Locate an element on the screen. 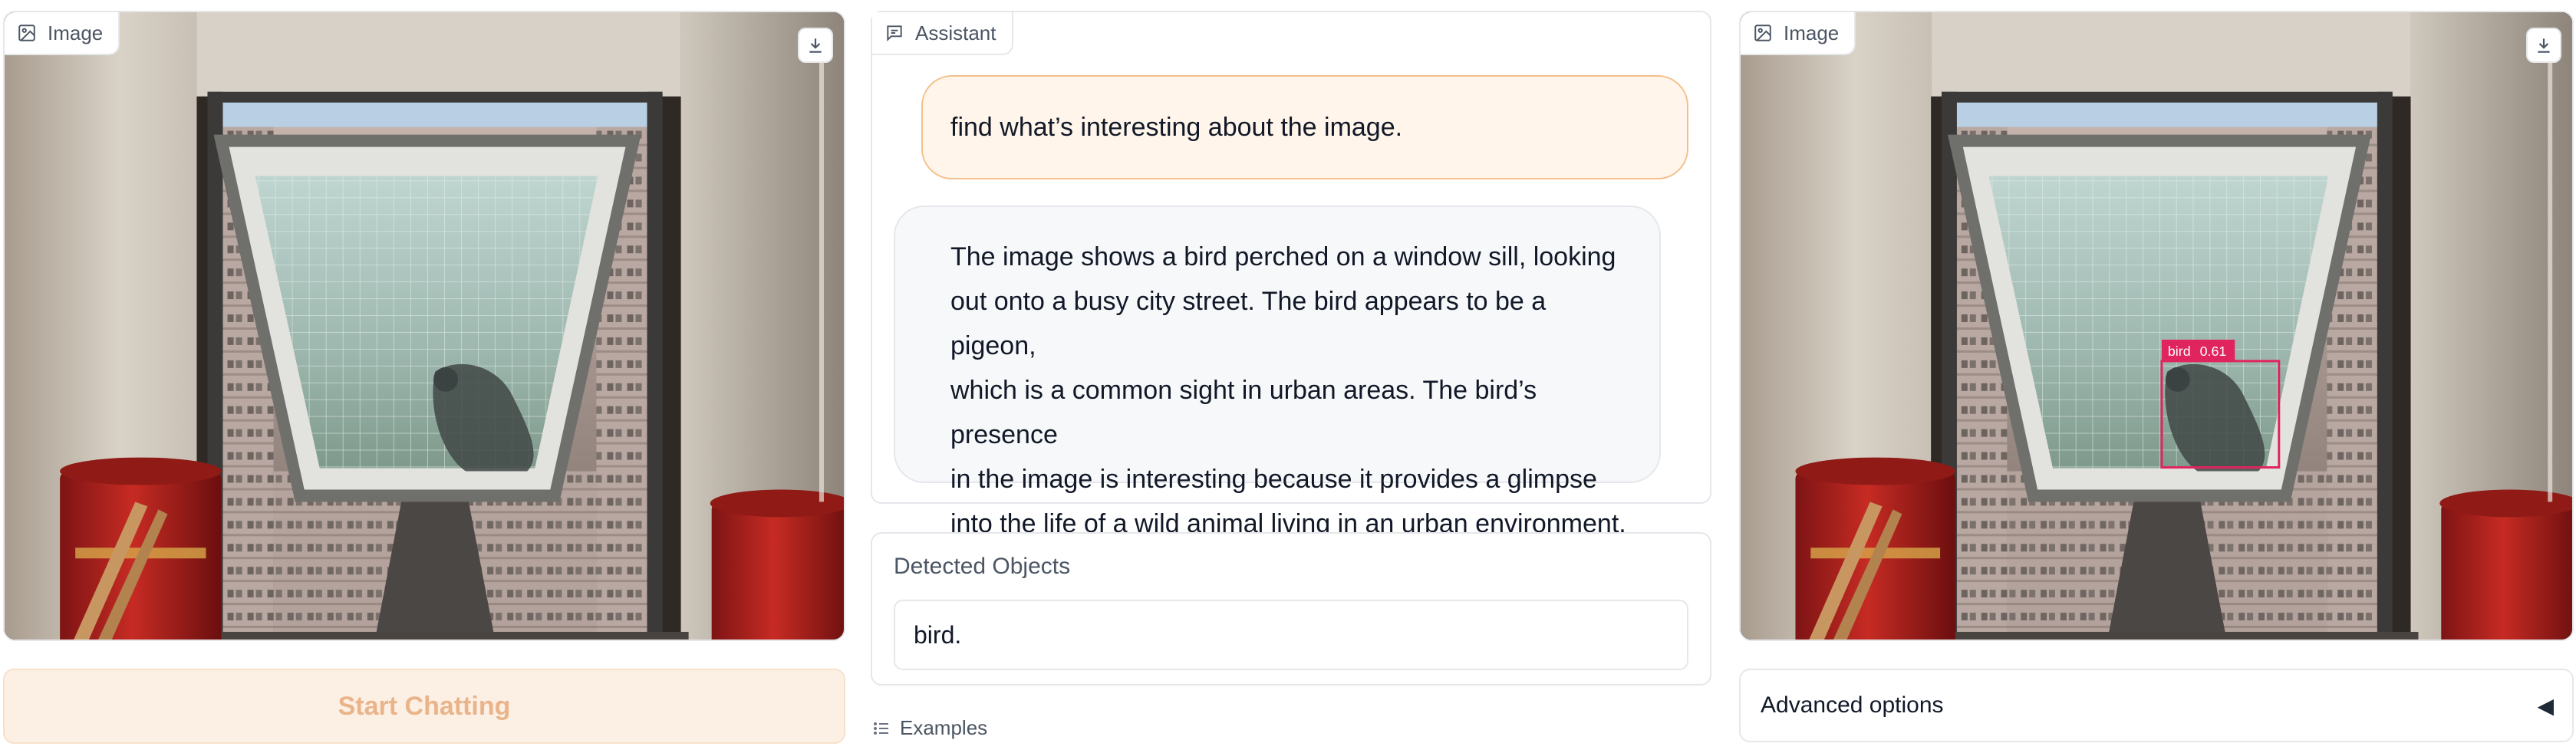 Image resolution: width=2576 pixels, height=753 pixels. detection-overlay: bird 0.61 is located at coordinates (2220, 404).